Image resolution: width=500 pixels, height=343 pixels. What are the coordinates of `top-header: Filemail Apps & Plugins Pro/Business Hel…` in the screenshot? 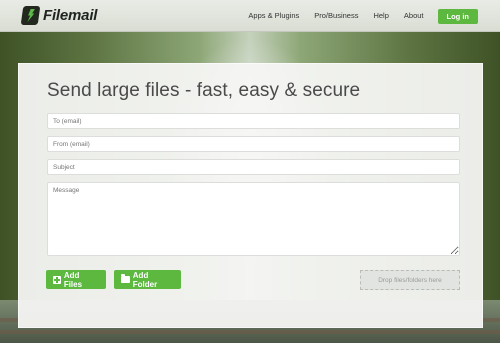 It's located at (250, 16).